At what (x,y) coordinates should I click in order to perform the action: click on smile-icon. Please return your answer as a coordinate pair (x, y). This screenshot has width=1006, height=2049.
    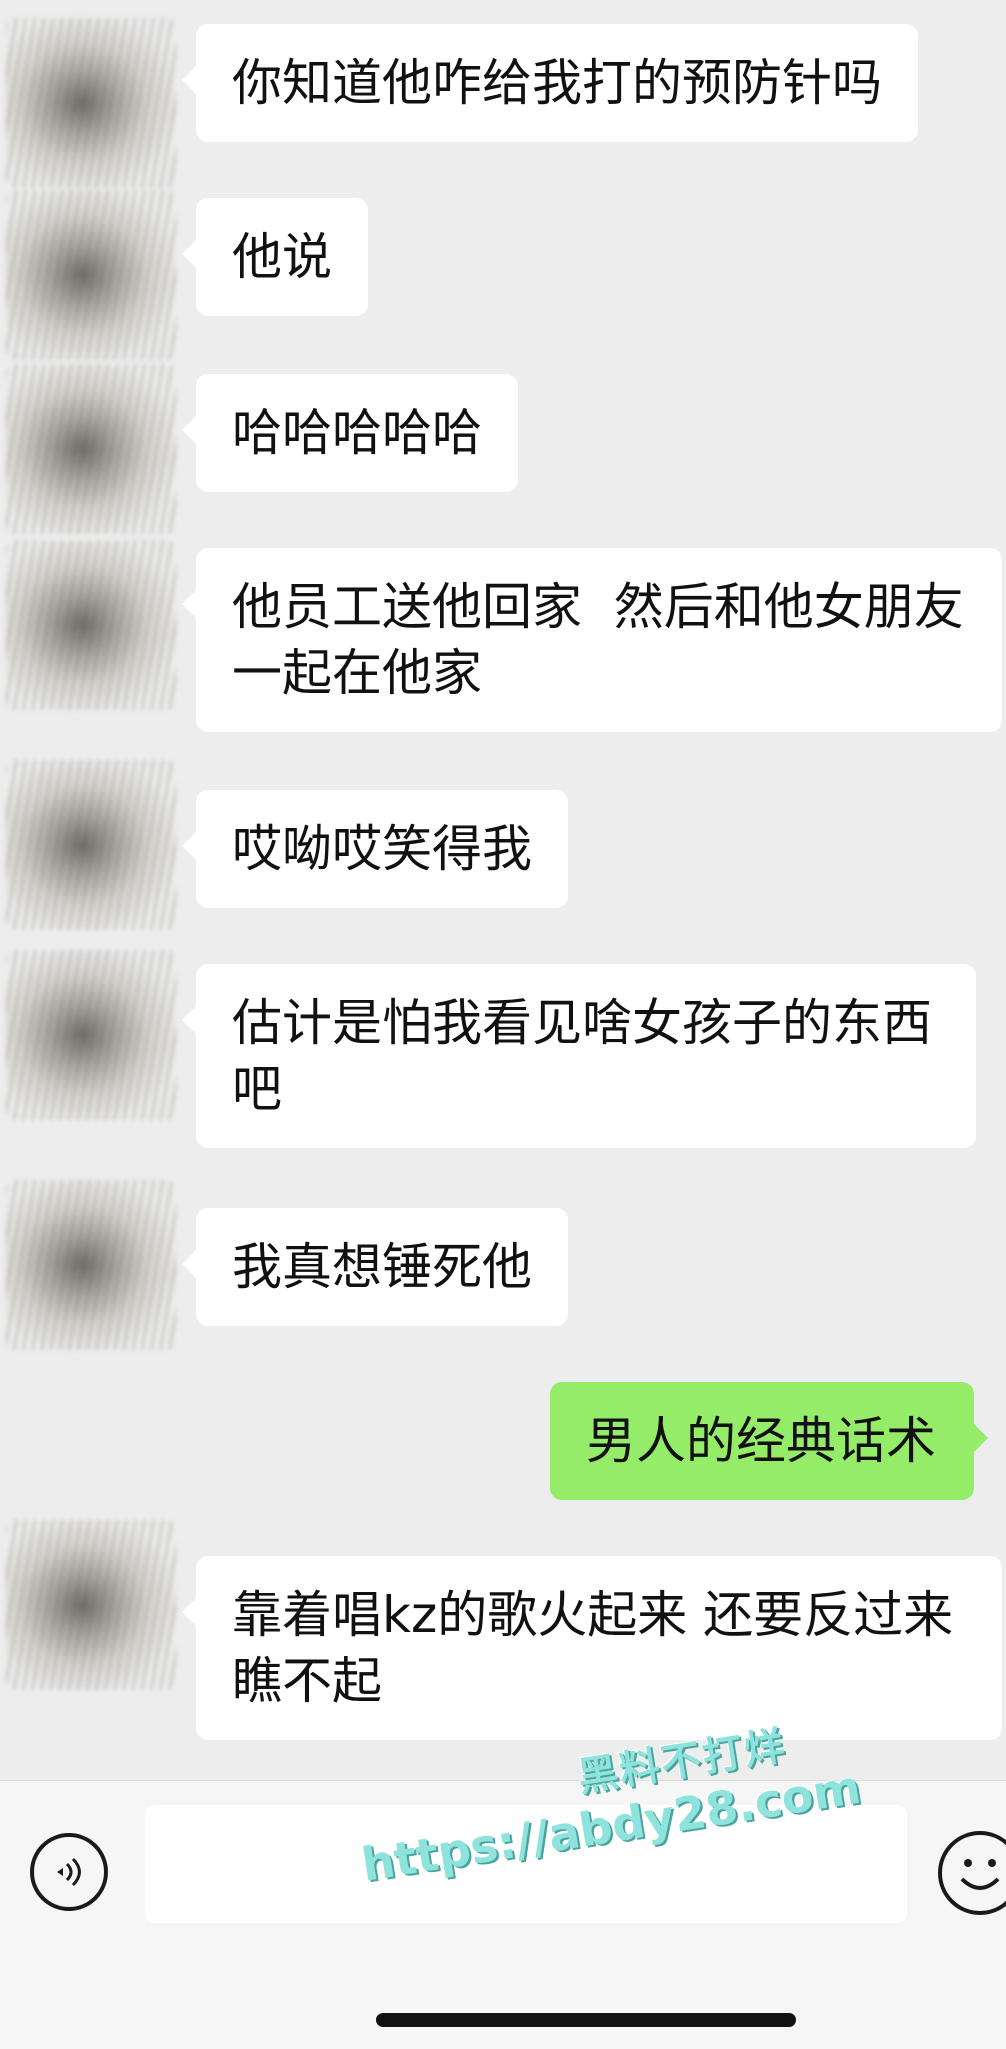
    Looking at the image, I should click on (980, 1874).